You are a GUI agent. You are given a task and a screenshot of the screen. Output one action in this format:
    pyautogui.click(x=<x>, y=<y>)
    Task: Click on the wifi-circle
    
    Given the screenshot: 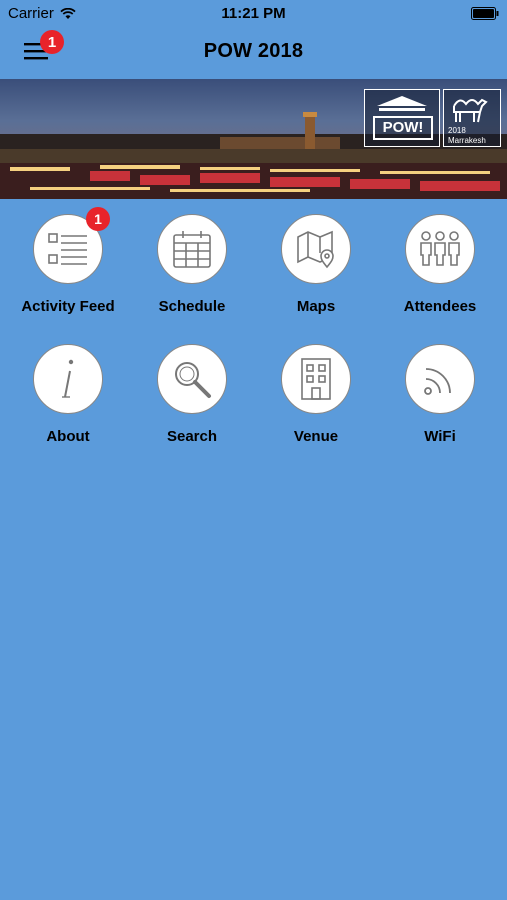 What is the action you would take?
    pyautogui.click(x=440, y=379)
    